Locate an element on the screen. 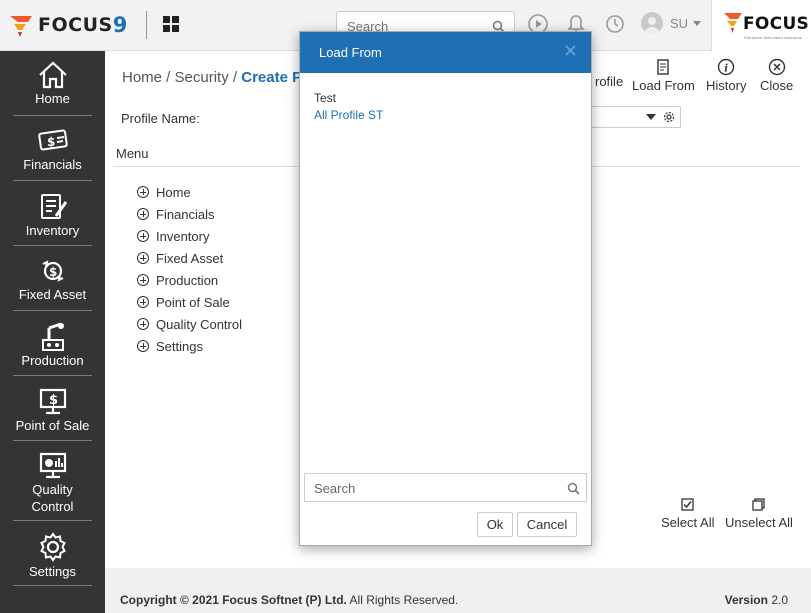  company-name: Focus Softnet (P) Ltd. is located at coordinates (284, 600).